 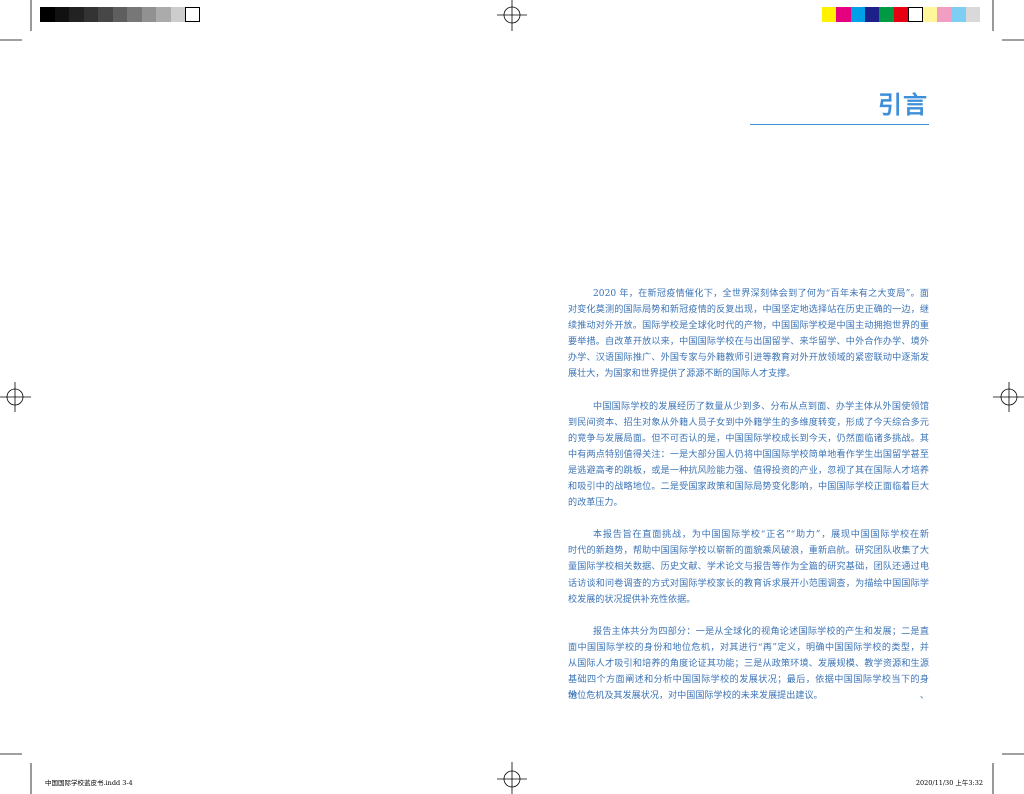 I want to click on text-line: 时代的新趋势，帮助中国国际学校以崭新的面貌乘风破浪，重新启航。研究团队收集了大, so click(x=748, y=551).